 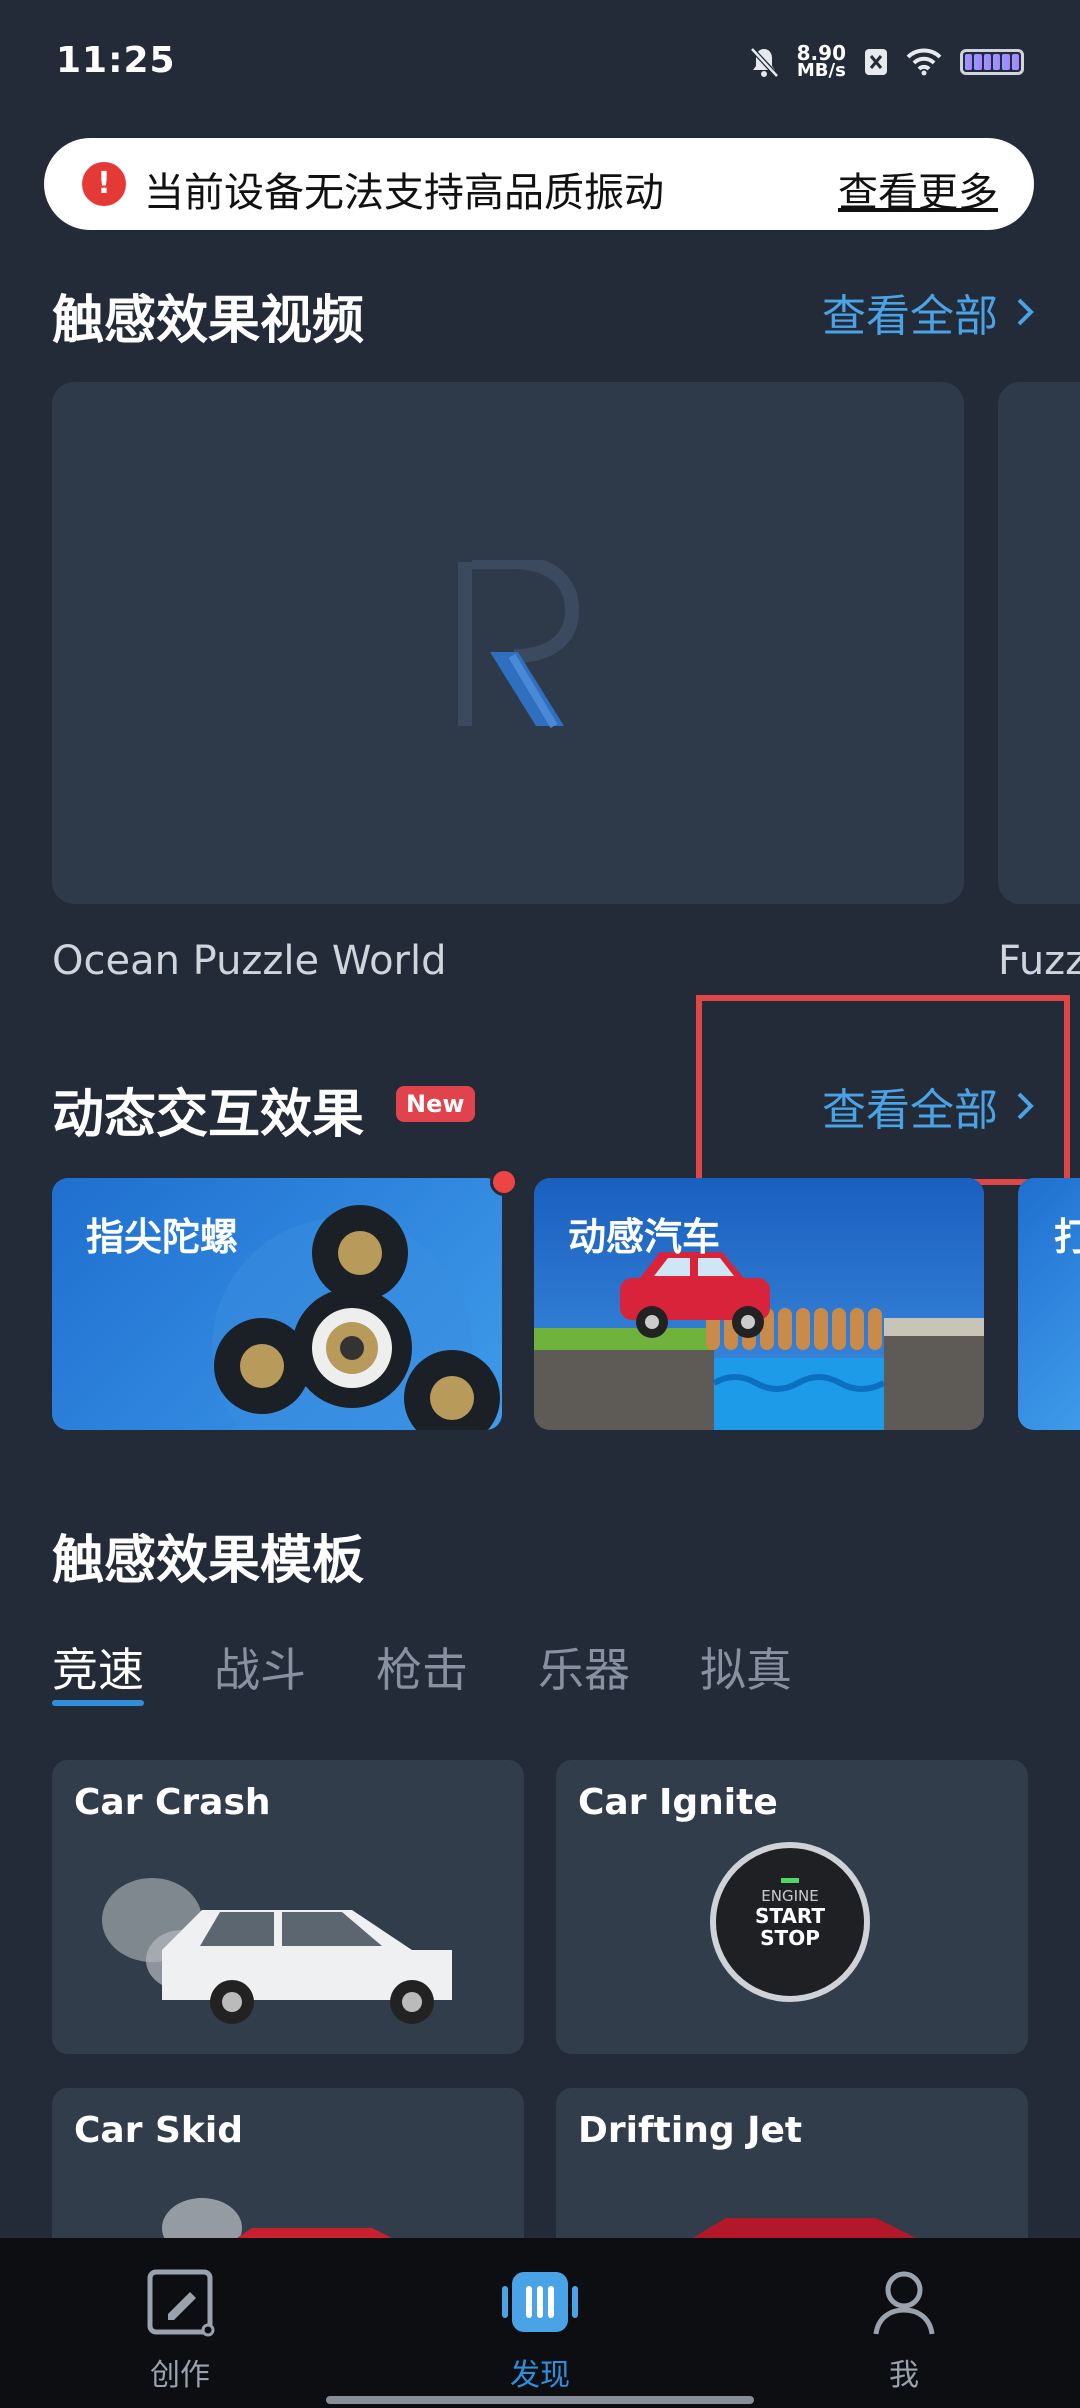 What do you see at coordinates (104, 184) in the screenshot?
I see `warning-icon: !` at bounding box center [104, 184].